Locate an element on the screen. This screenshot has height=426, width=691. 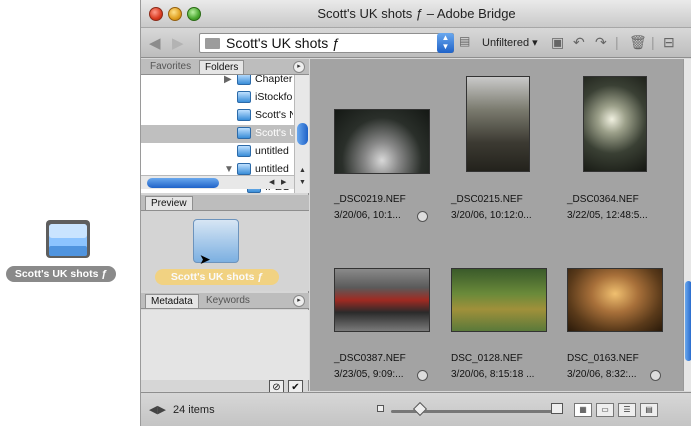
thumbnail-filename: DSC_0163.NEF is located at coordinates (603, 358).